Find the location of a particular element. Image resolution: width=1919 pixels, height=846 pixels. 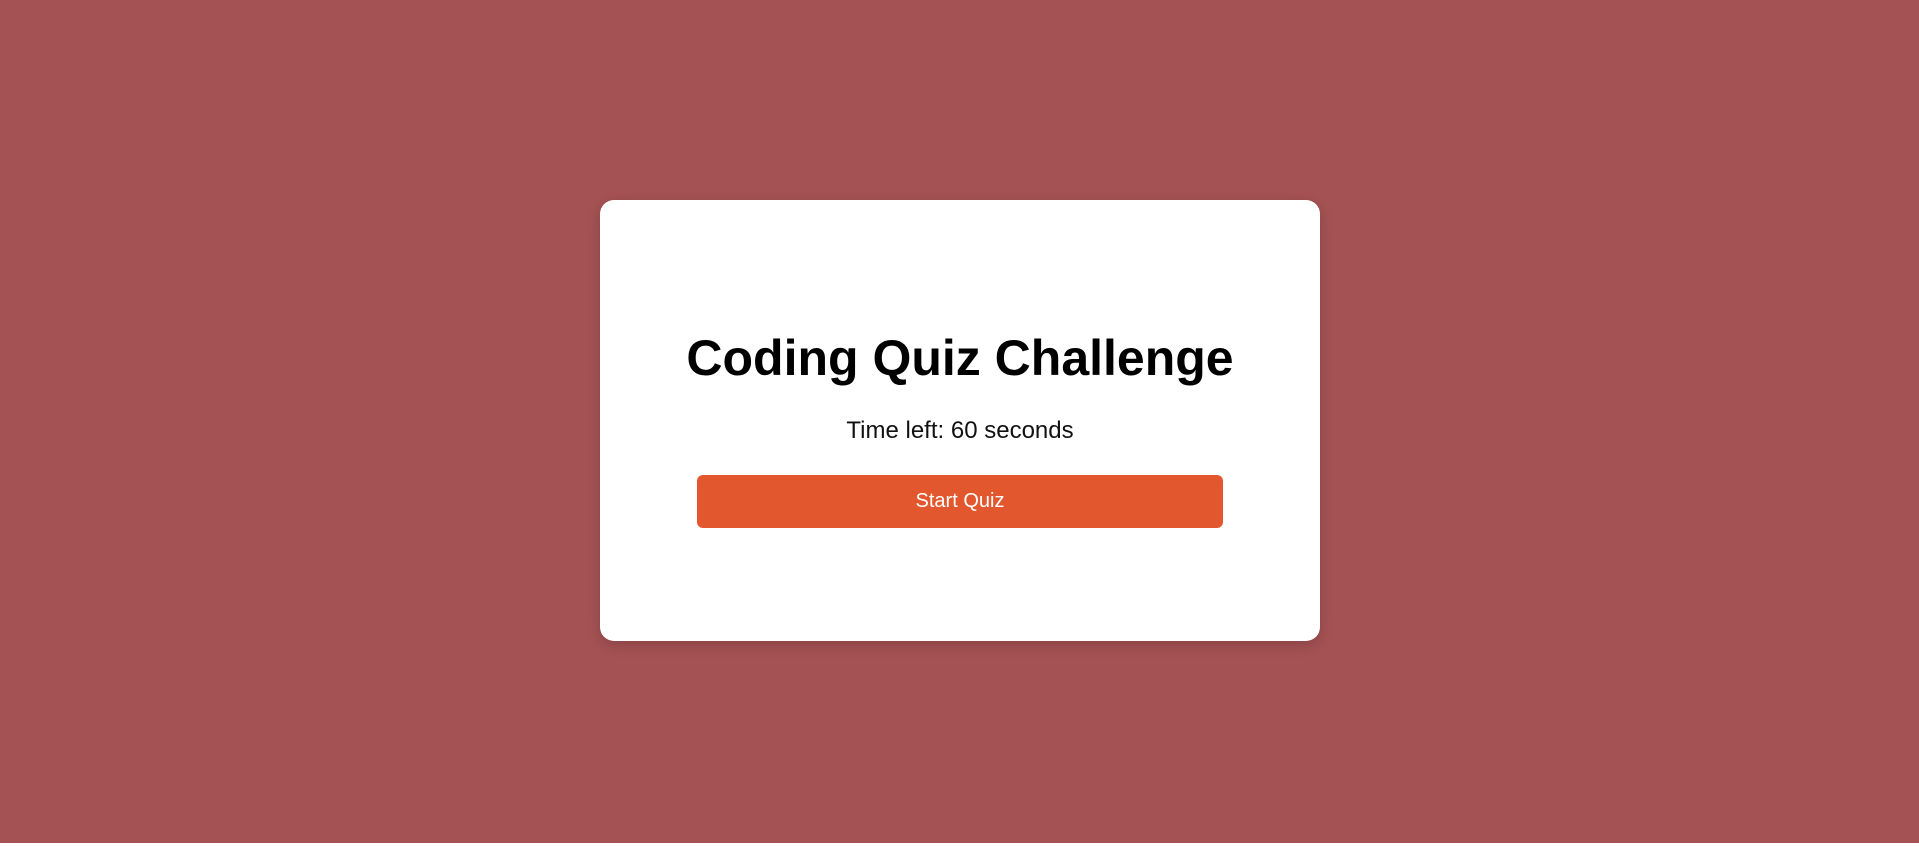

timer-text: Time left: 60 seconds is located at coordinates (960, 430).